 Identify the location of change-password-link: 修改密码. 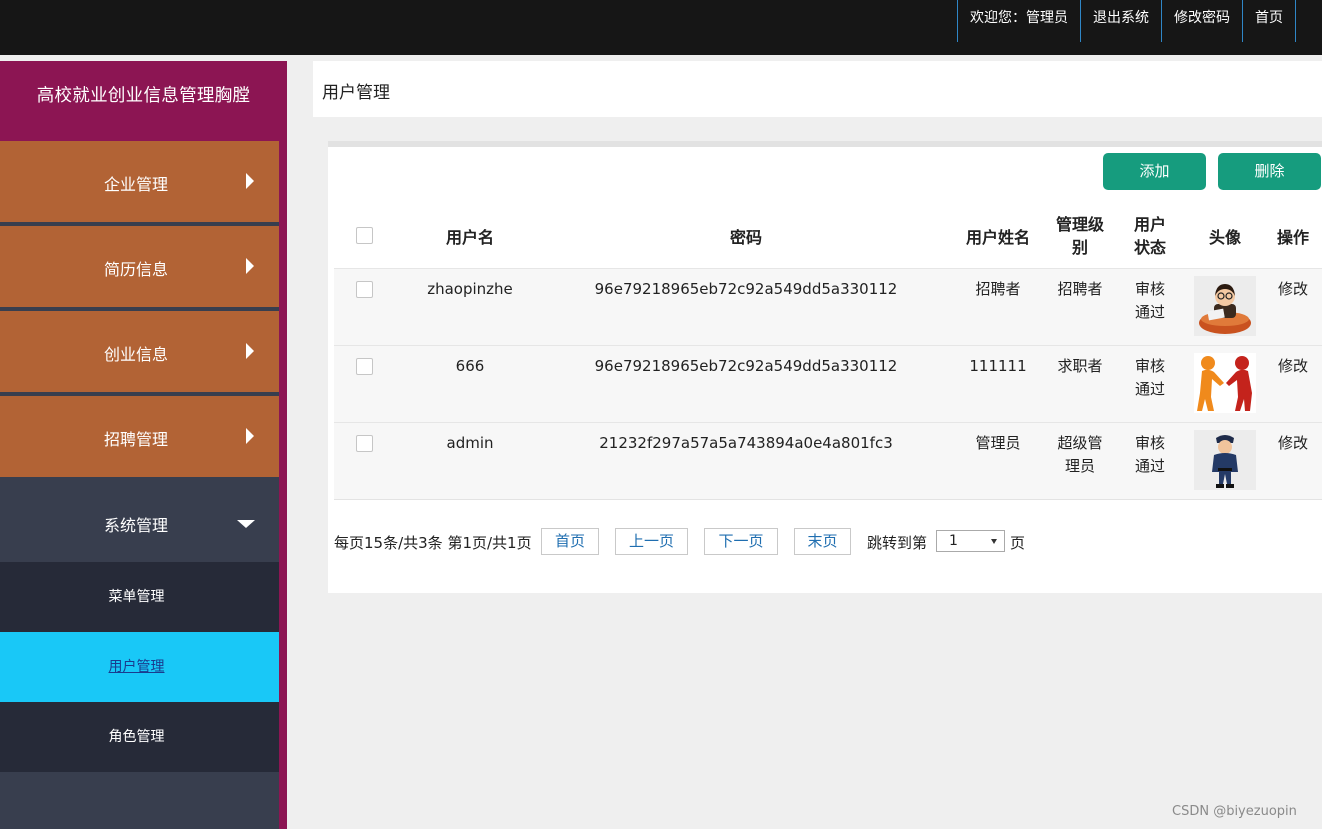
(1202, 21).